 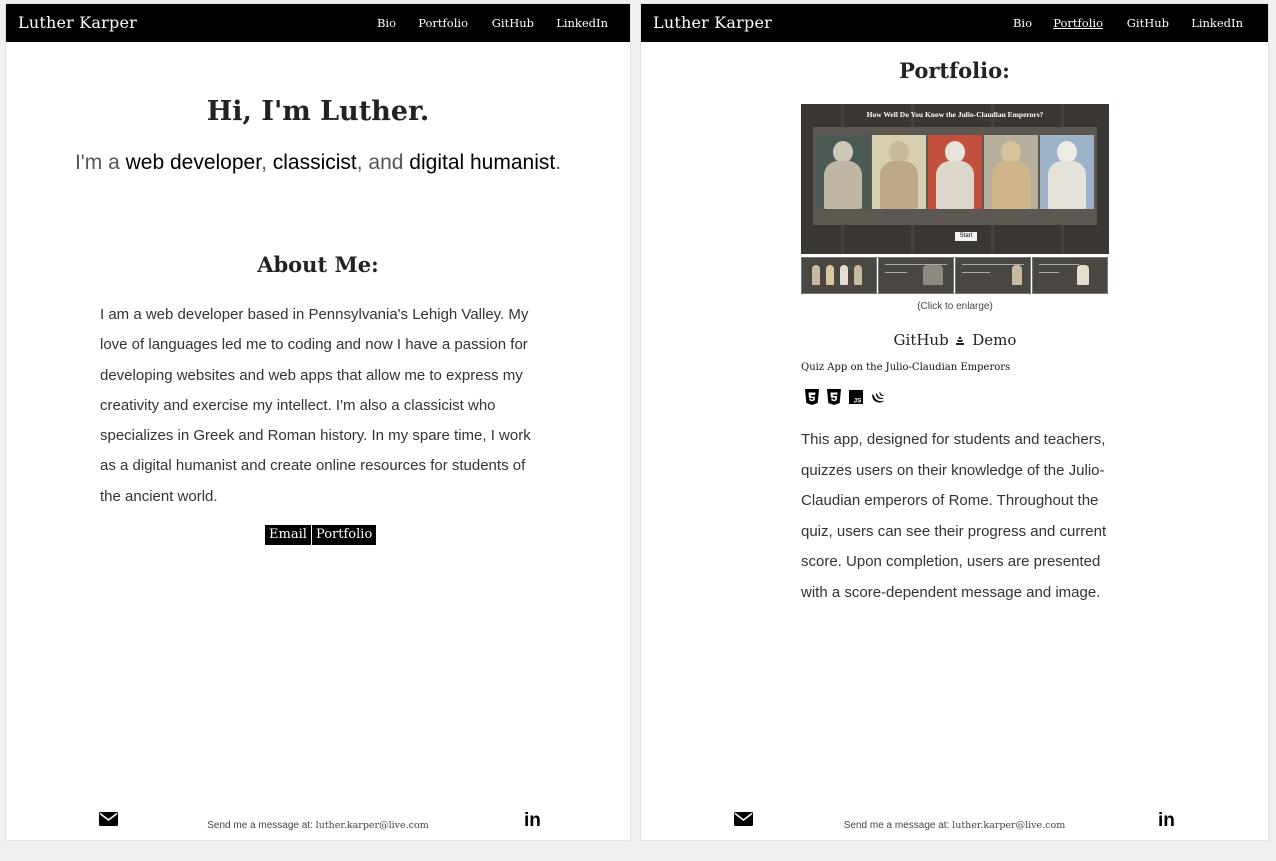 I want to click on hero-heading: Hi, I'm Luther., so click(x=318, y=111).